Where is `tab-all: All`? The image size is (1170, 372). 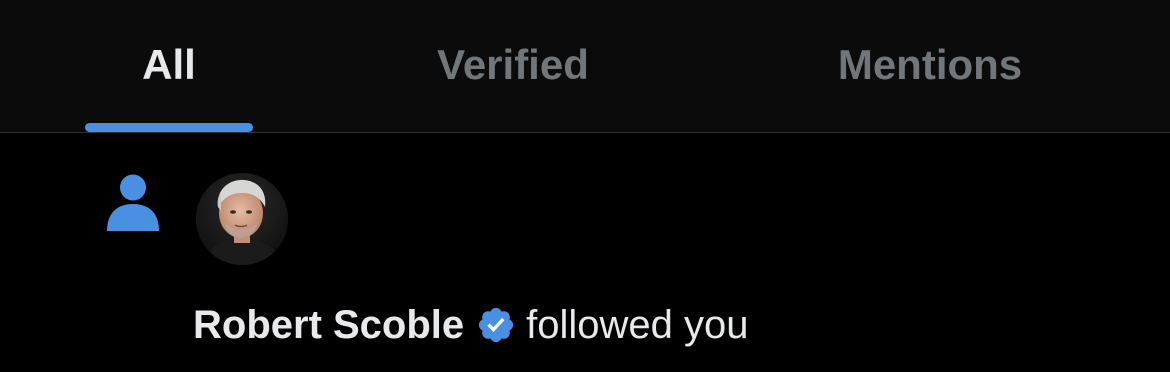
tab-all: All is located at coordinates (169, 66).